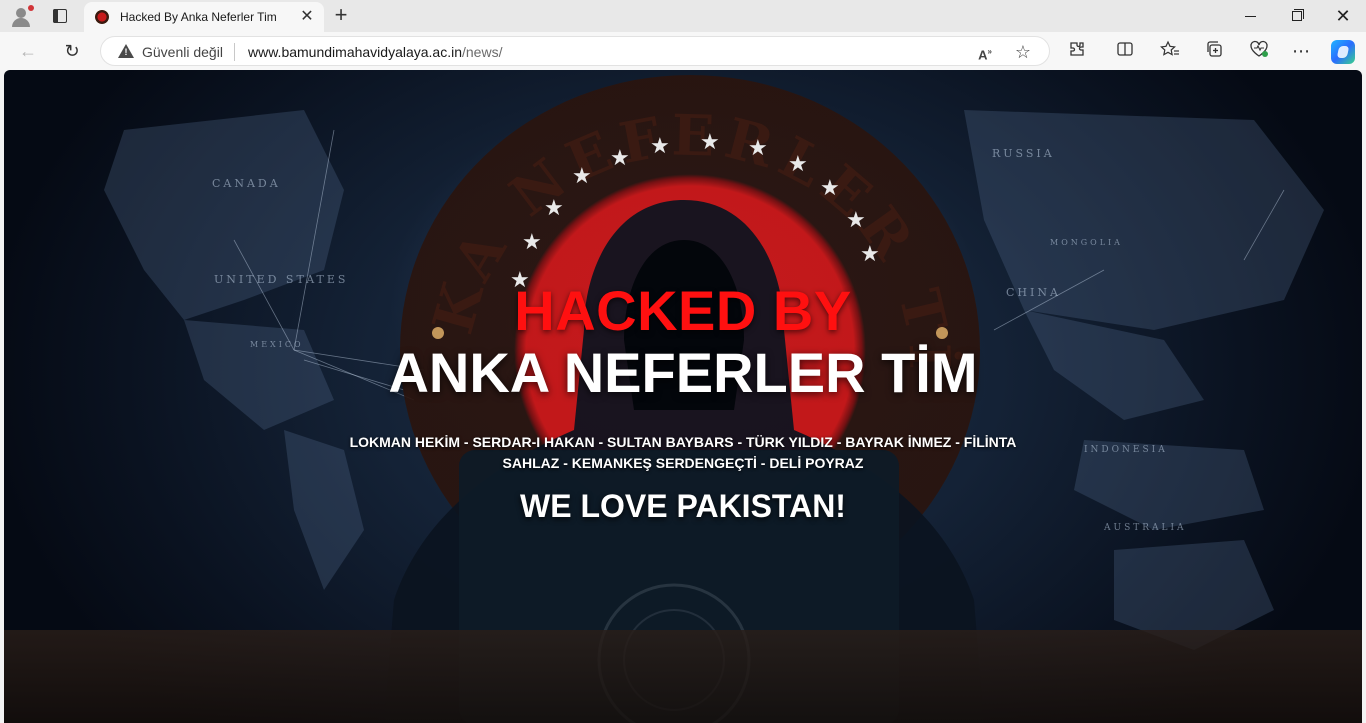 This screenshot has height=723, width=1366. What do you see at coordinates (1170, 51) in the screenshot?
I see `favorites-icon` at bounding box center [1170, 51].